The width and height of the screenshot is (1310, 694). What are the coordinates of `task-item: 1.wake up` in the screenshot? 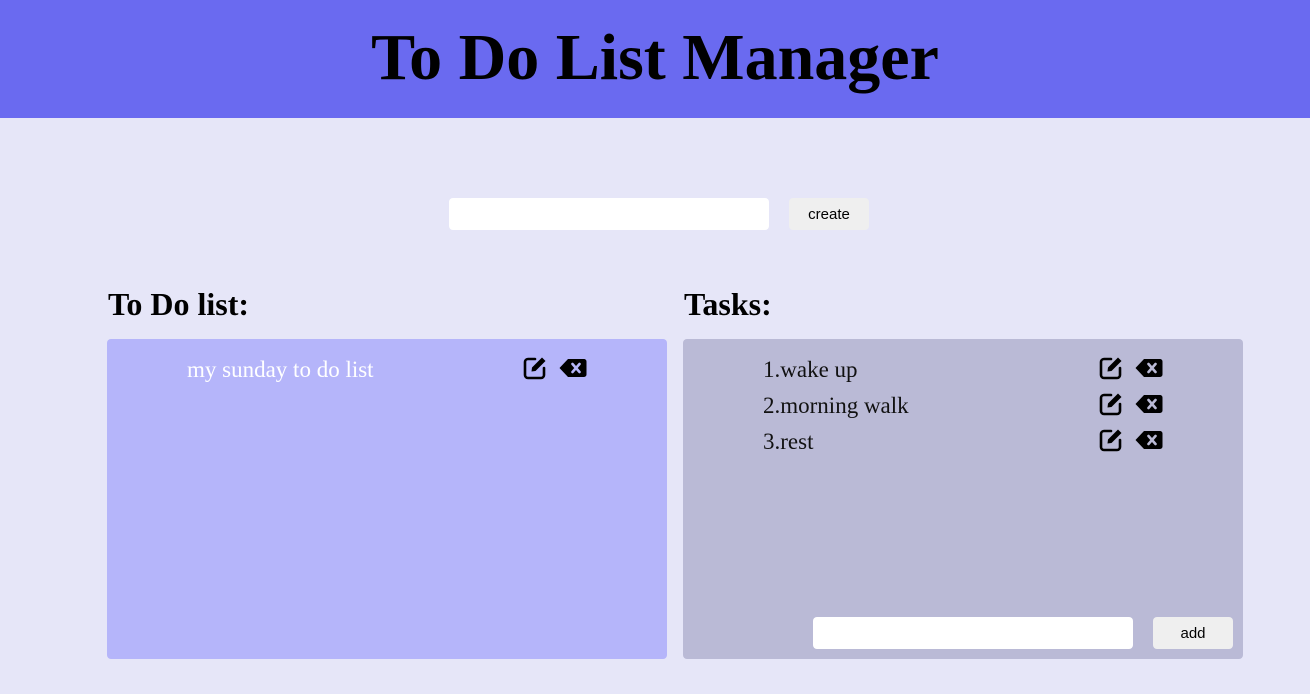 It's located at (810, 369).